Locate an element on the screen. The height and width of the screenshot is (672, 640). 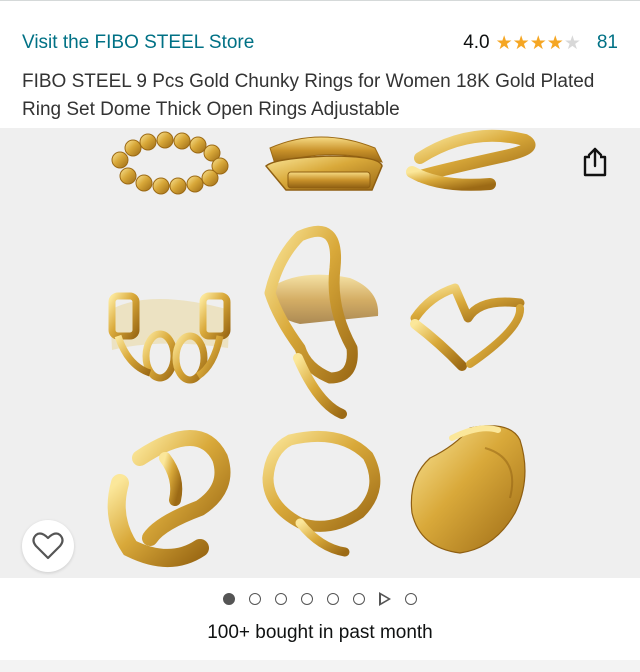
video-play-icon is located at coordinates (385, 599).